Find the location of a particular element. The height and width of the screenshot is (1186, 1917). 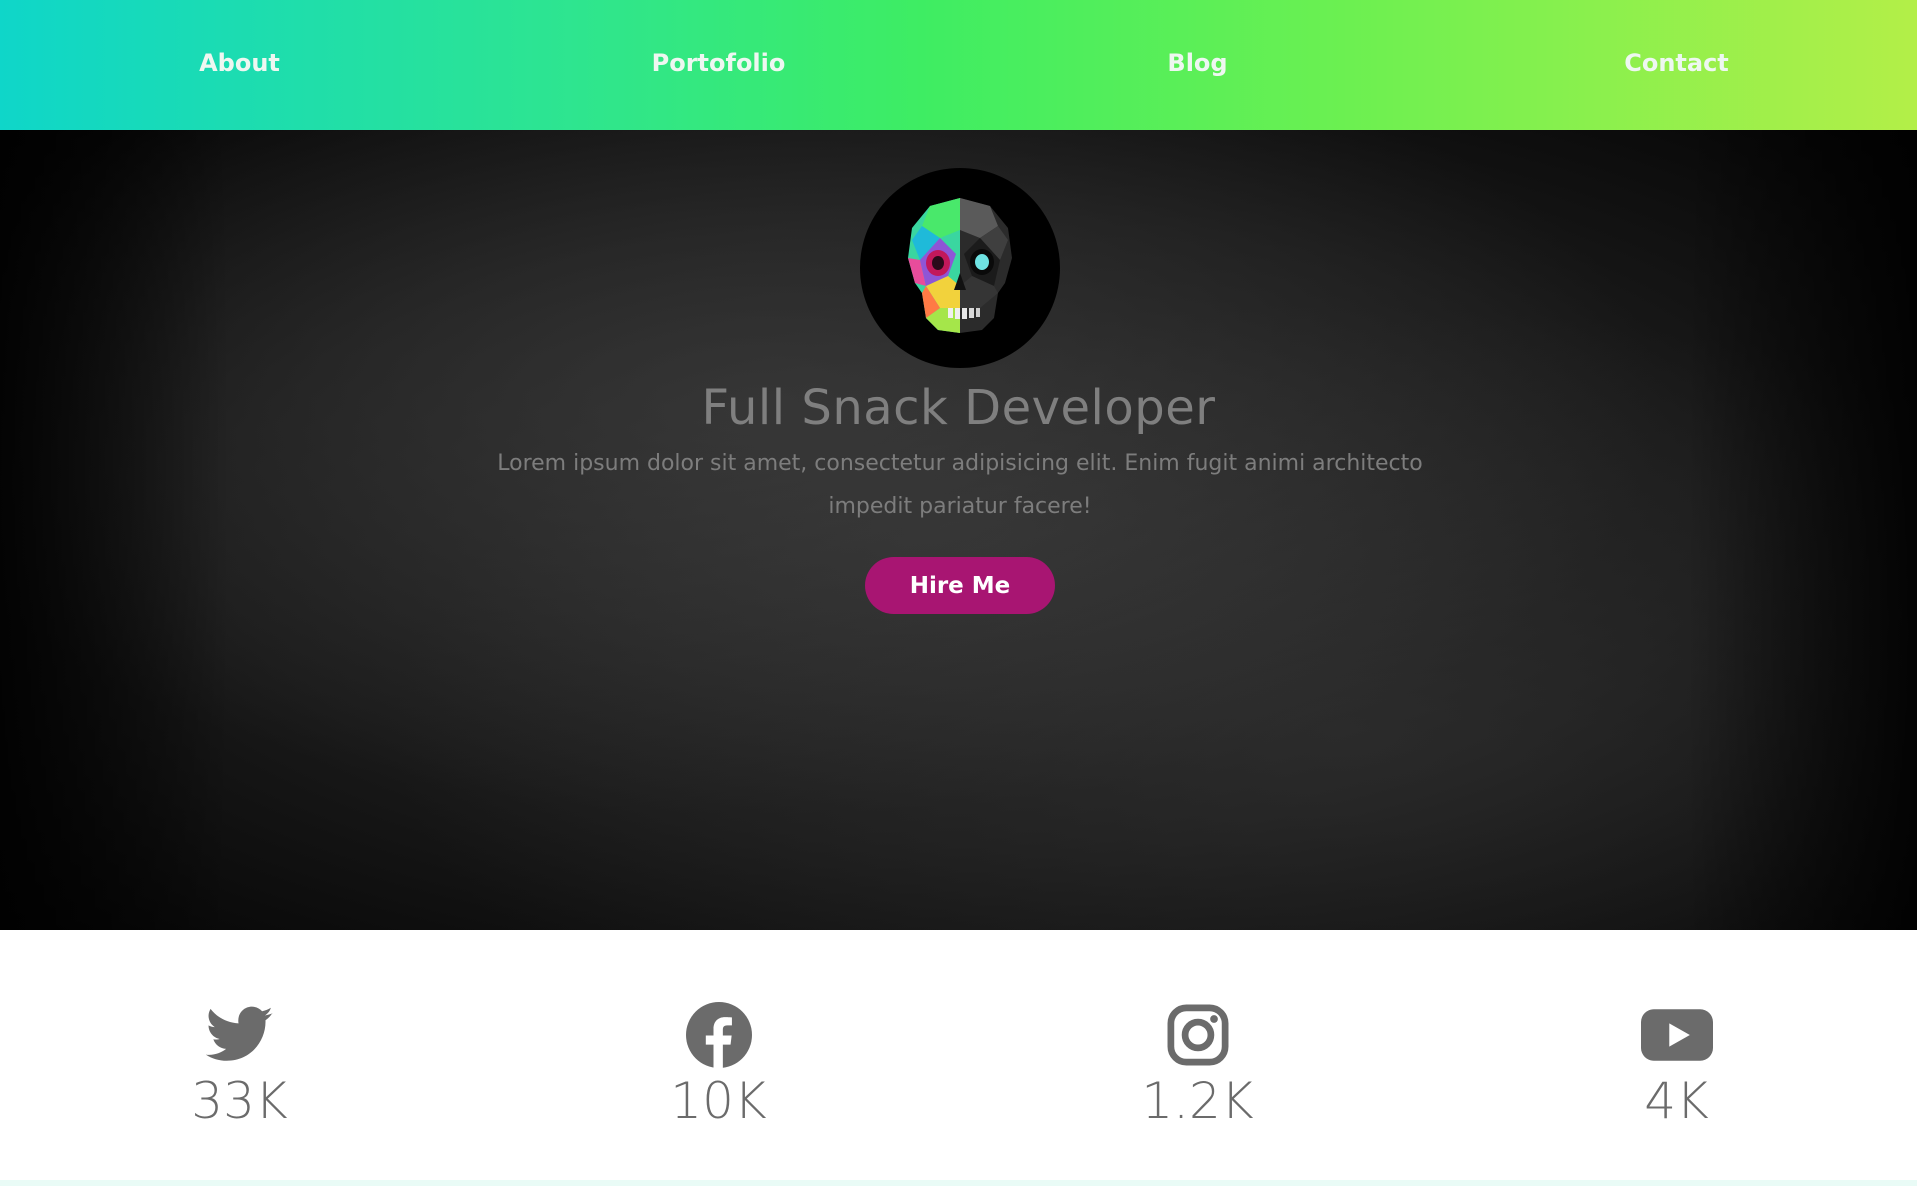

stat-twitter: 33K is located at coordinates (239, 1055).